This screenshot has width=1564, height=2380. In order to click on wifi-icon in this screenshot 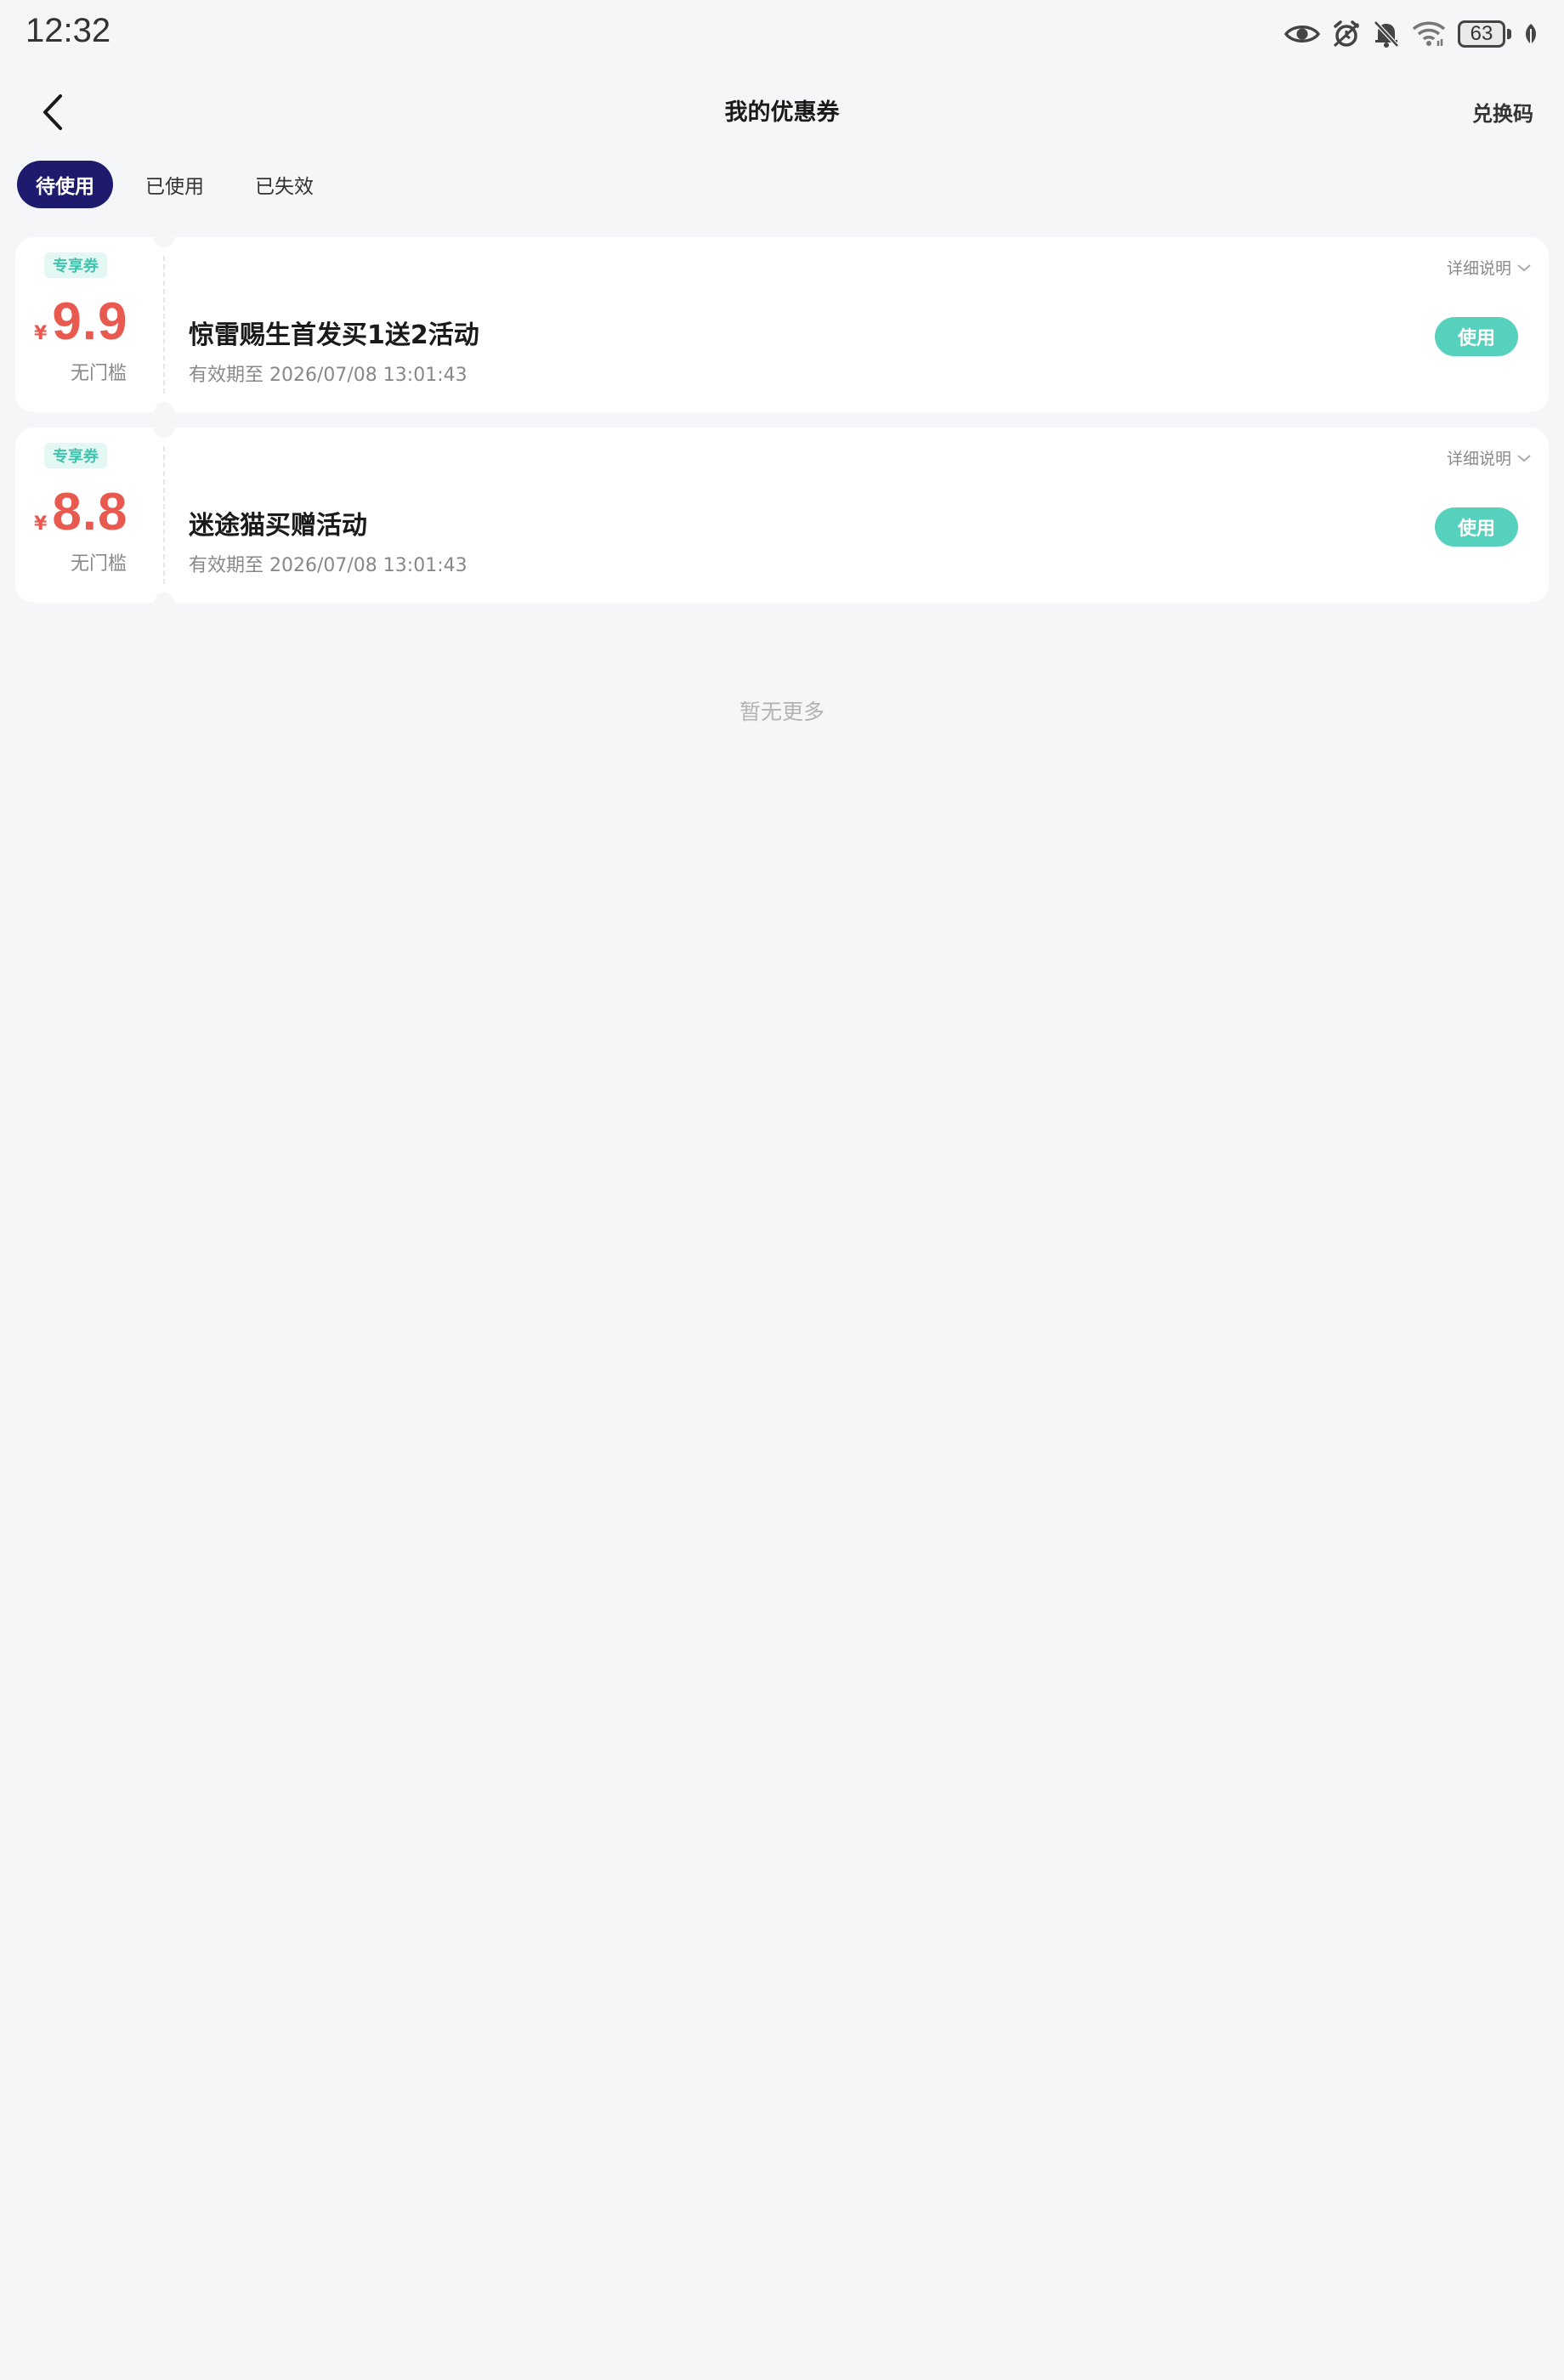, I will do `click(1429, 34)`.